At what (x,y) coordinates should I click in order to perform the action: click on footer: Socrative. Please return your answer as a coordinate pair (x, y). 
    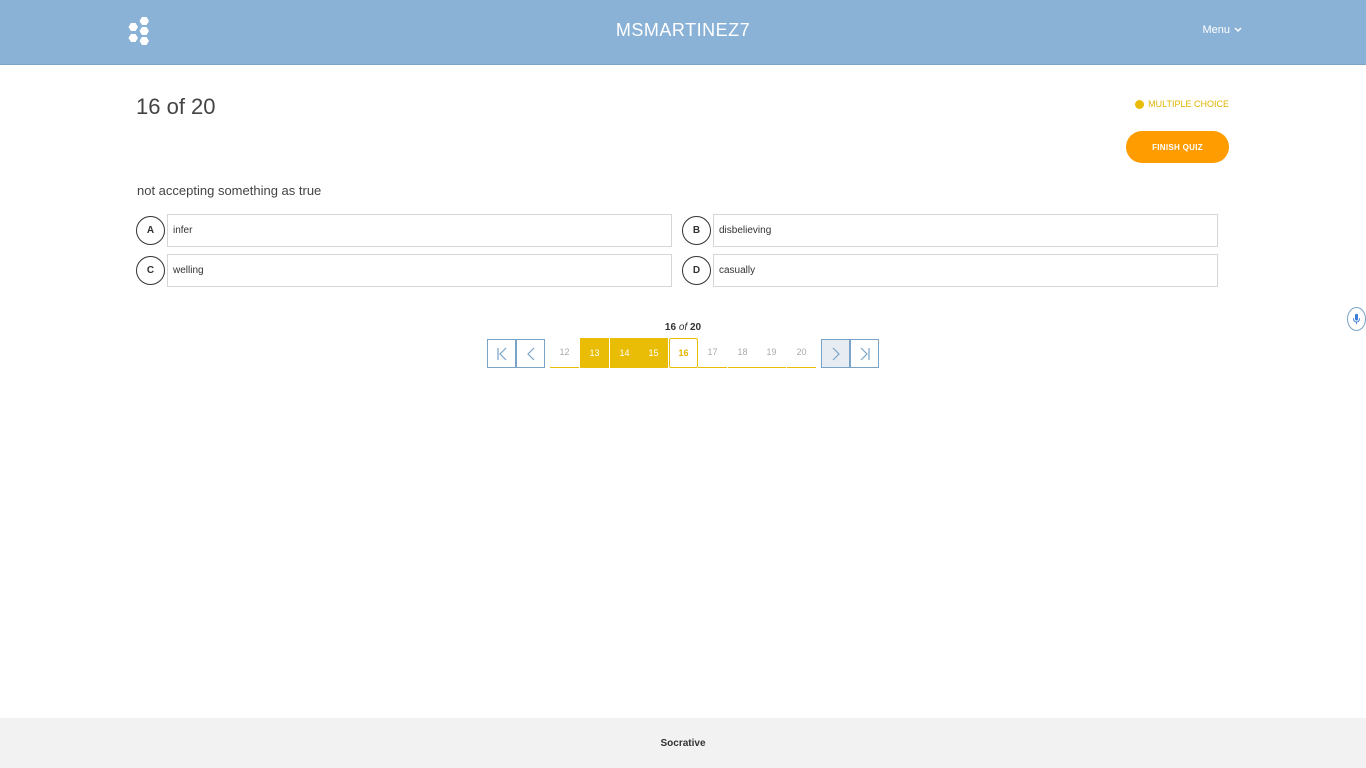
    Looking at the image, I should click on (683, 743).